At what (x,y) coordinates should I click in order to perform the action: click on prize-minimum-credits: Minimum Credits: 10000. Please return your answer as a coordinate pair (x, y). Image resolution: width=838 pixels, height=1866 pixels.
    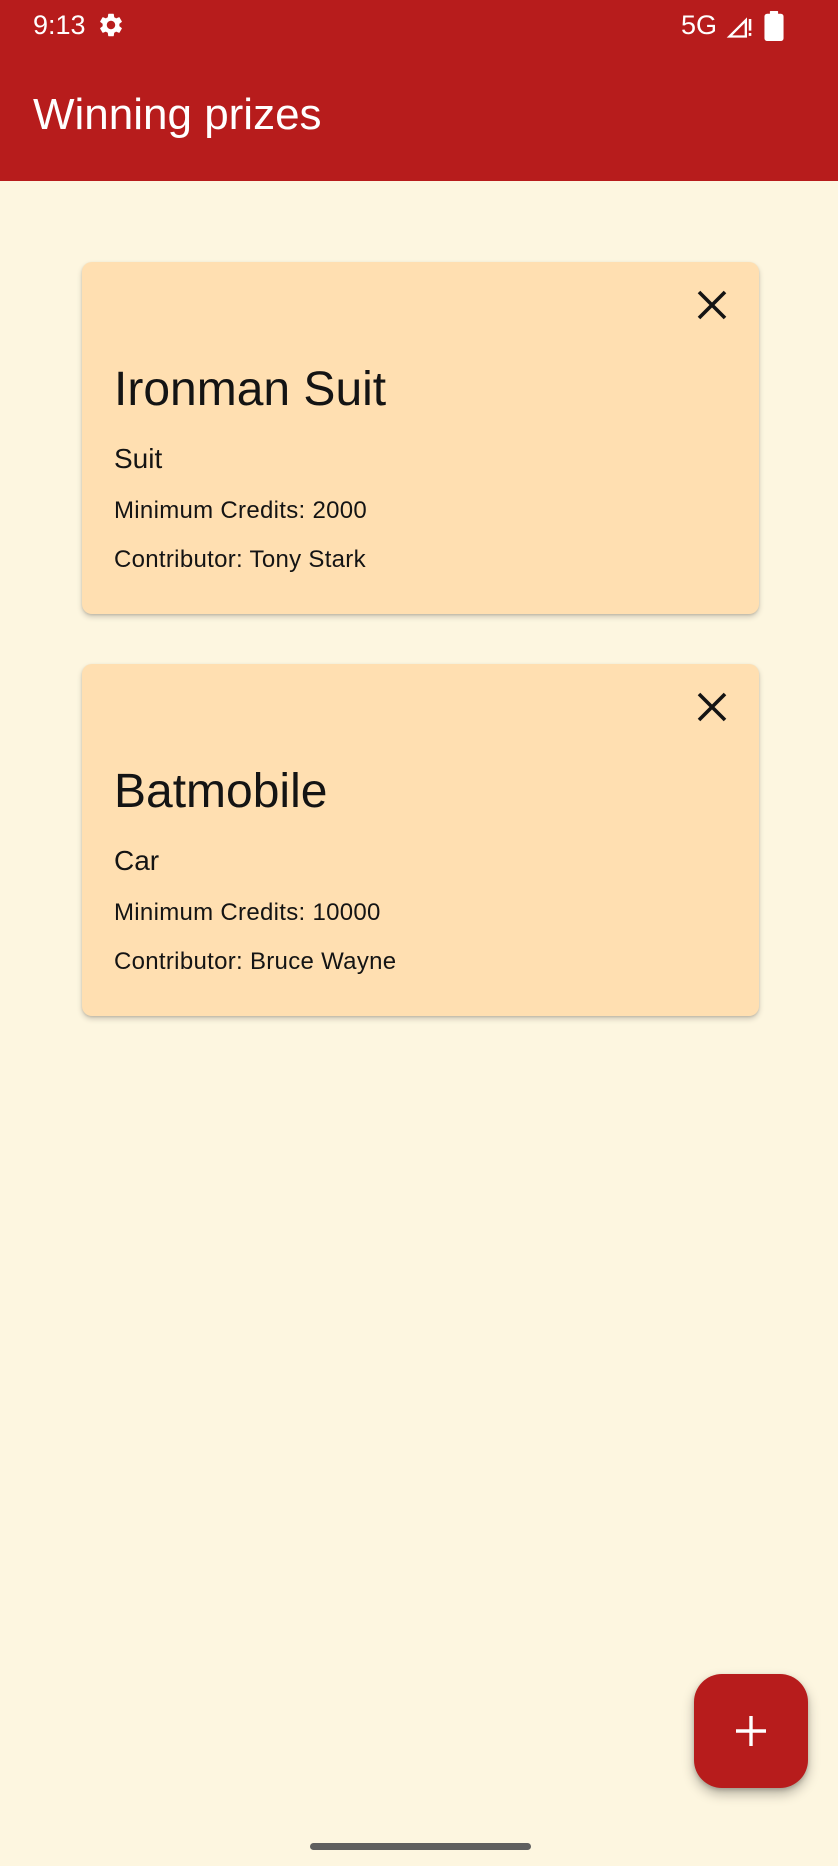
    Looking at the image, I should click on (247, 912).